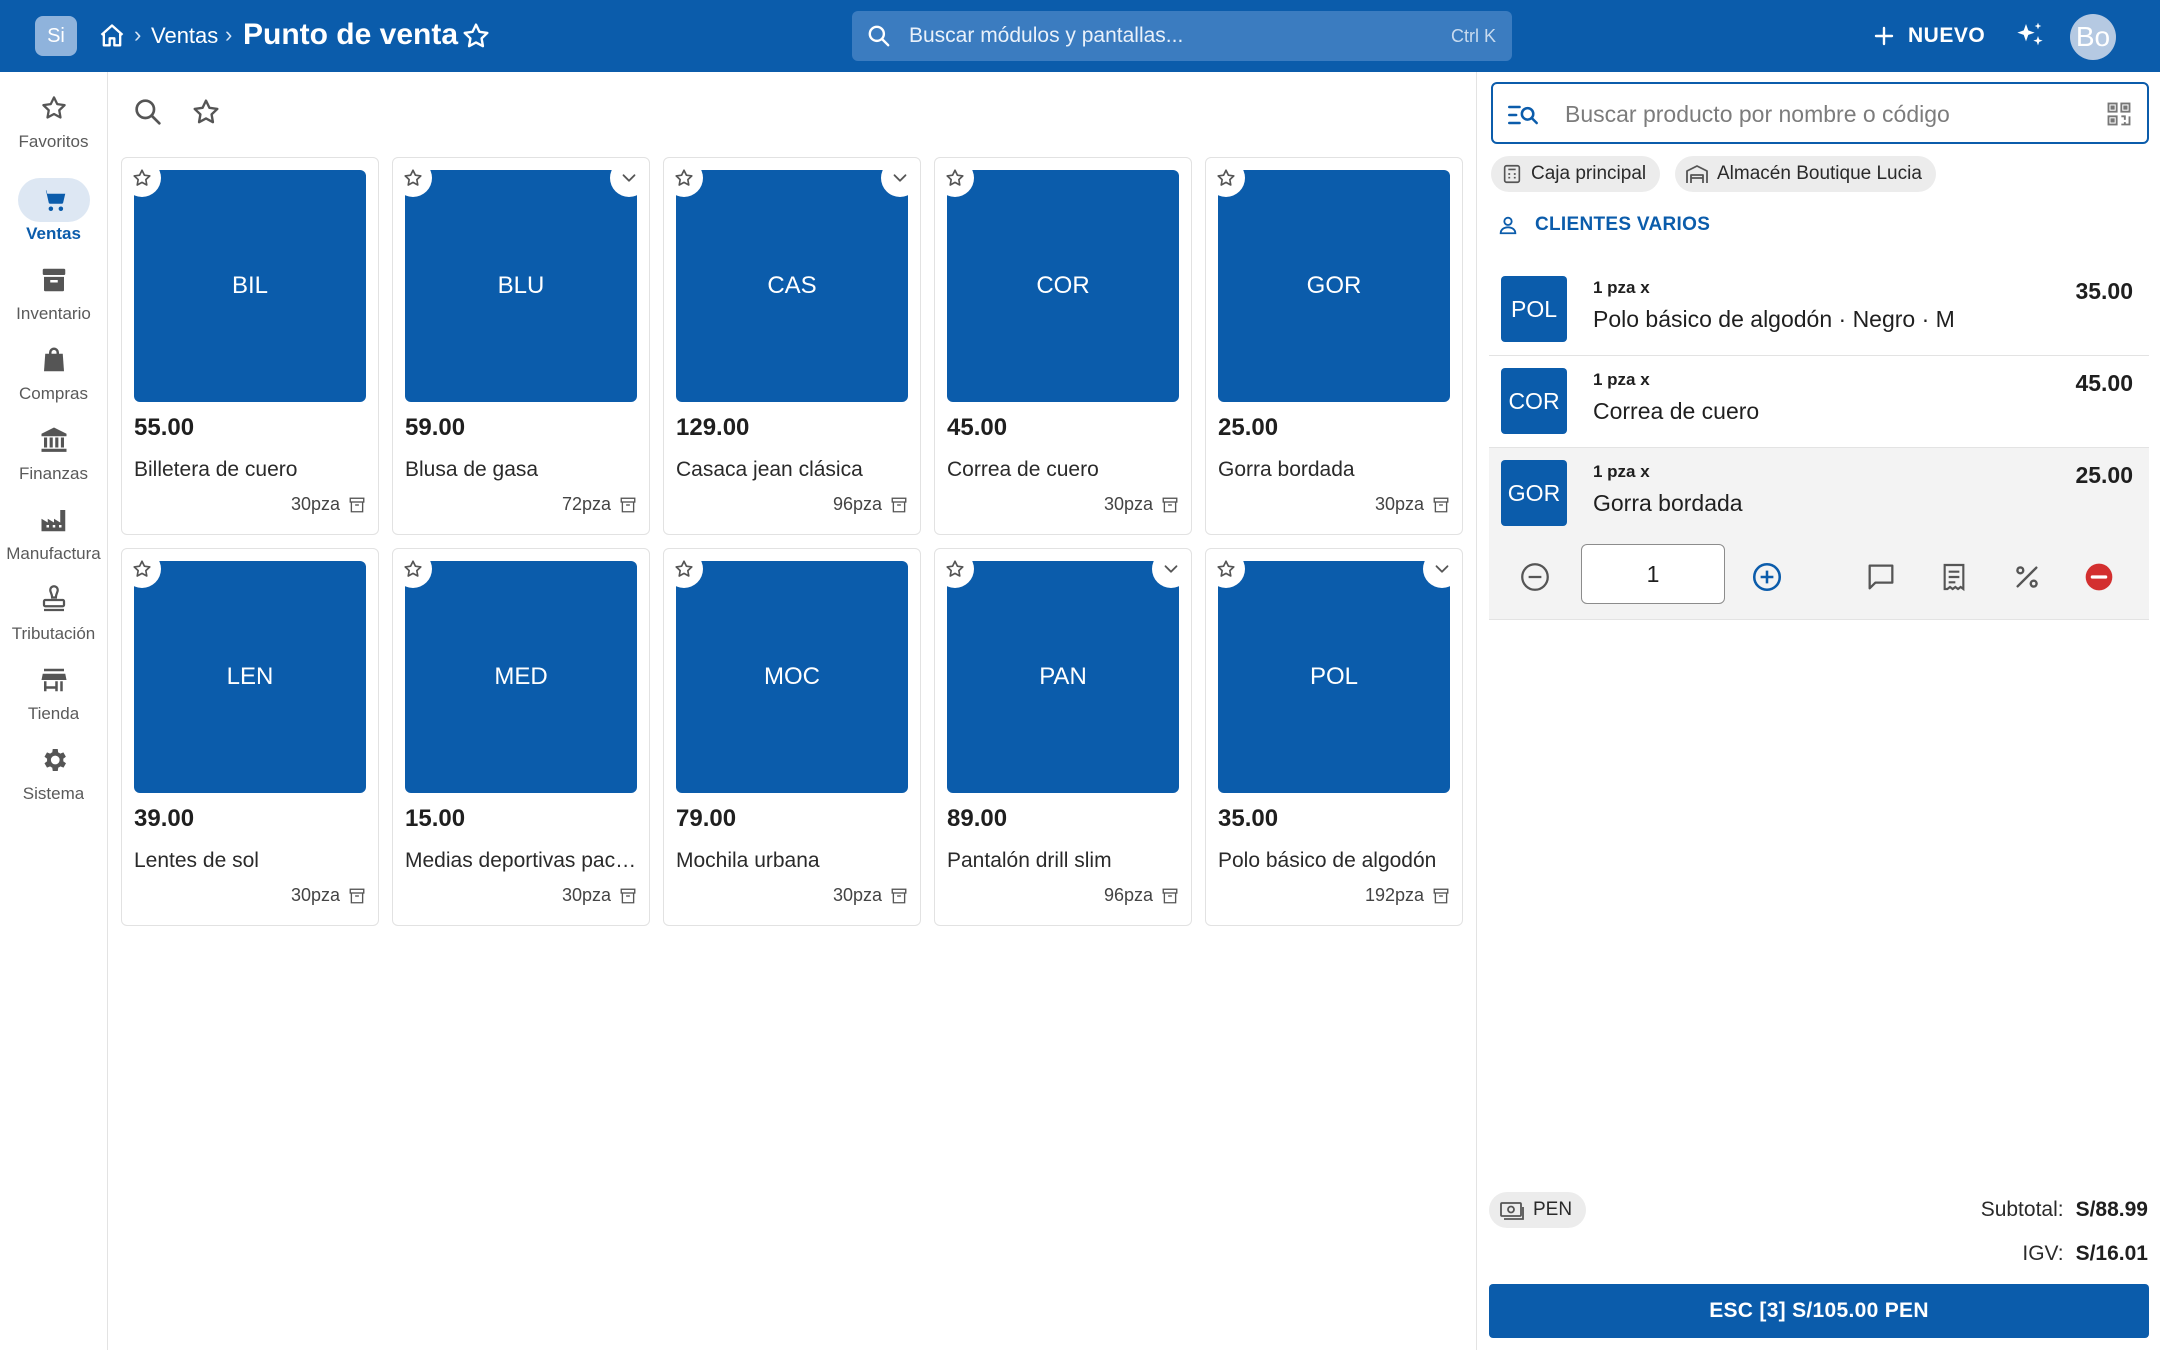 The width and height of the screenshot is (2160, 1350). What do you see at coordinates (53, 211) in the screenshot?
I see `nav-item-ventas: Ventas` at bounding box center [53, 211].